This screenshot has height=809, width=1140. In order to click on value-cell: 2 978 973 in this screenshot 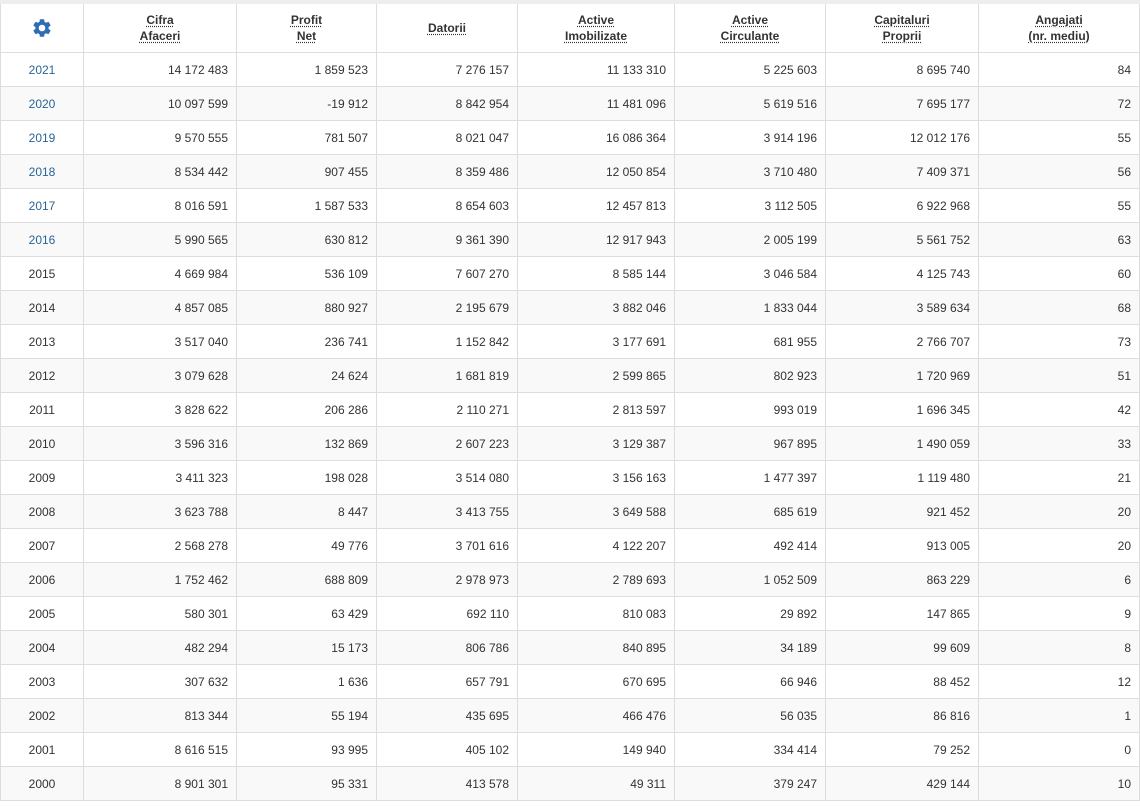, I will do `click(447, 579)`.